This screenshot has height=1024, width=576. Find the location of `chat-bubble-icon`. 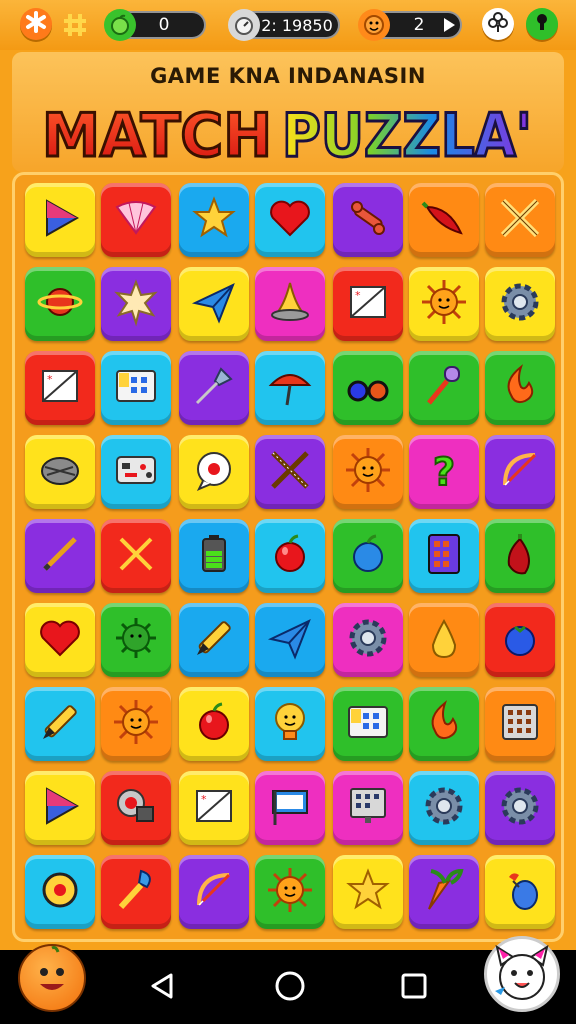

chat-bubble-icon is located at coordinates (214, 472).